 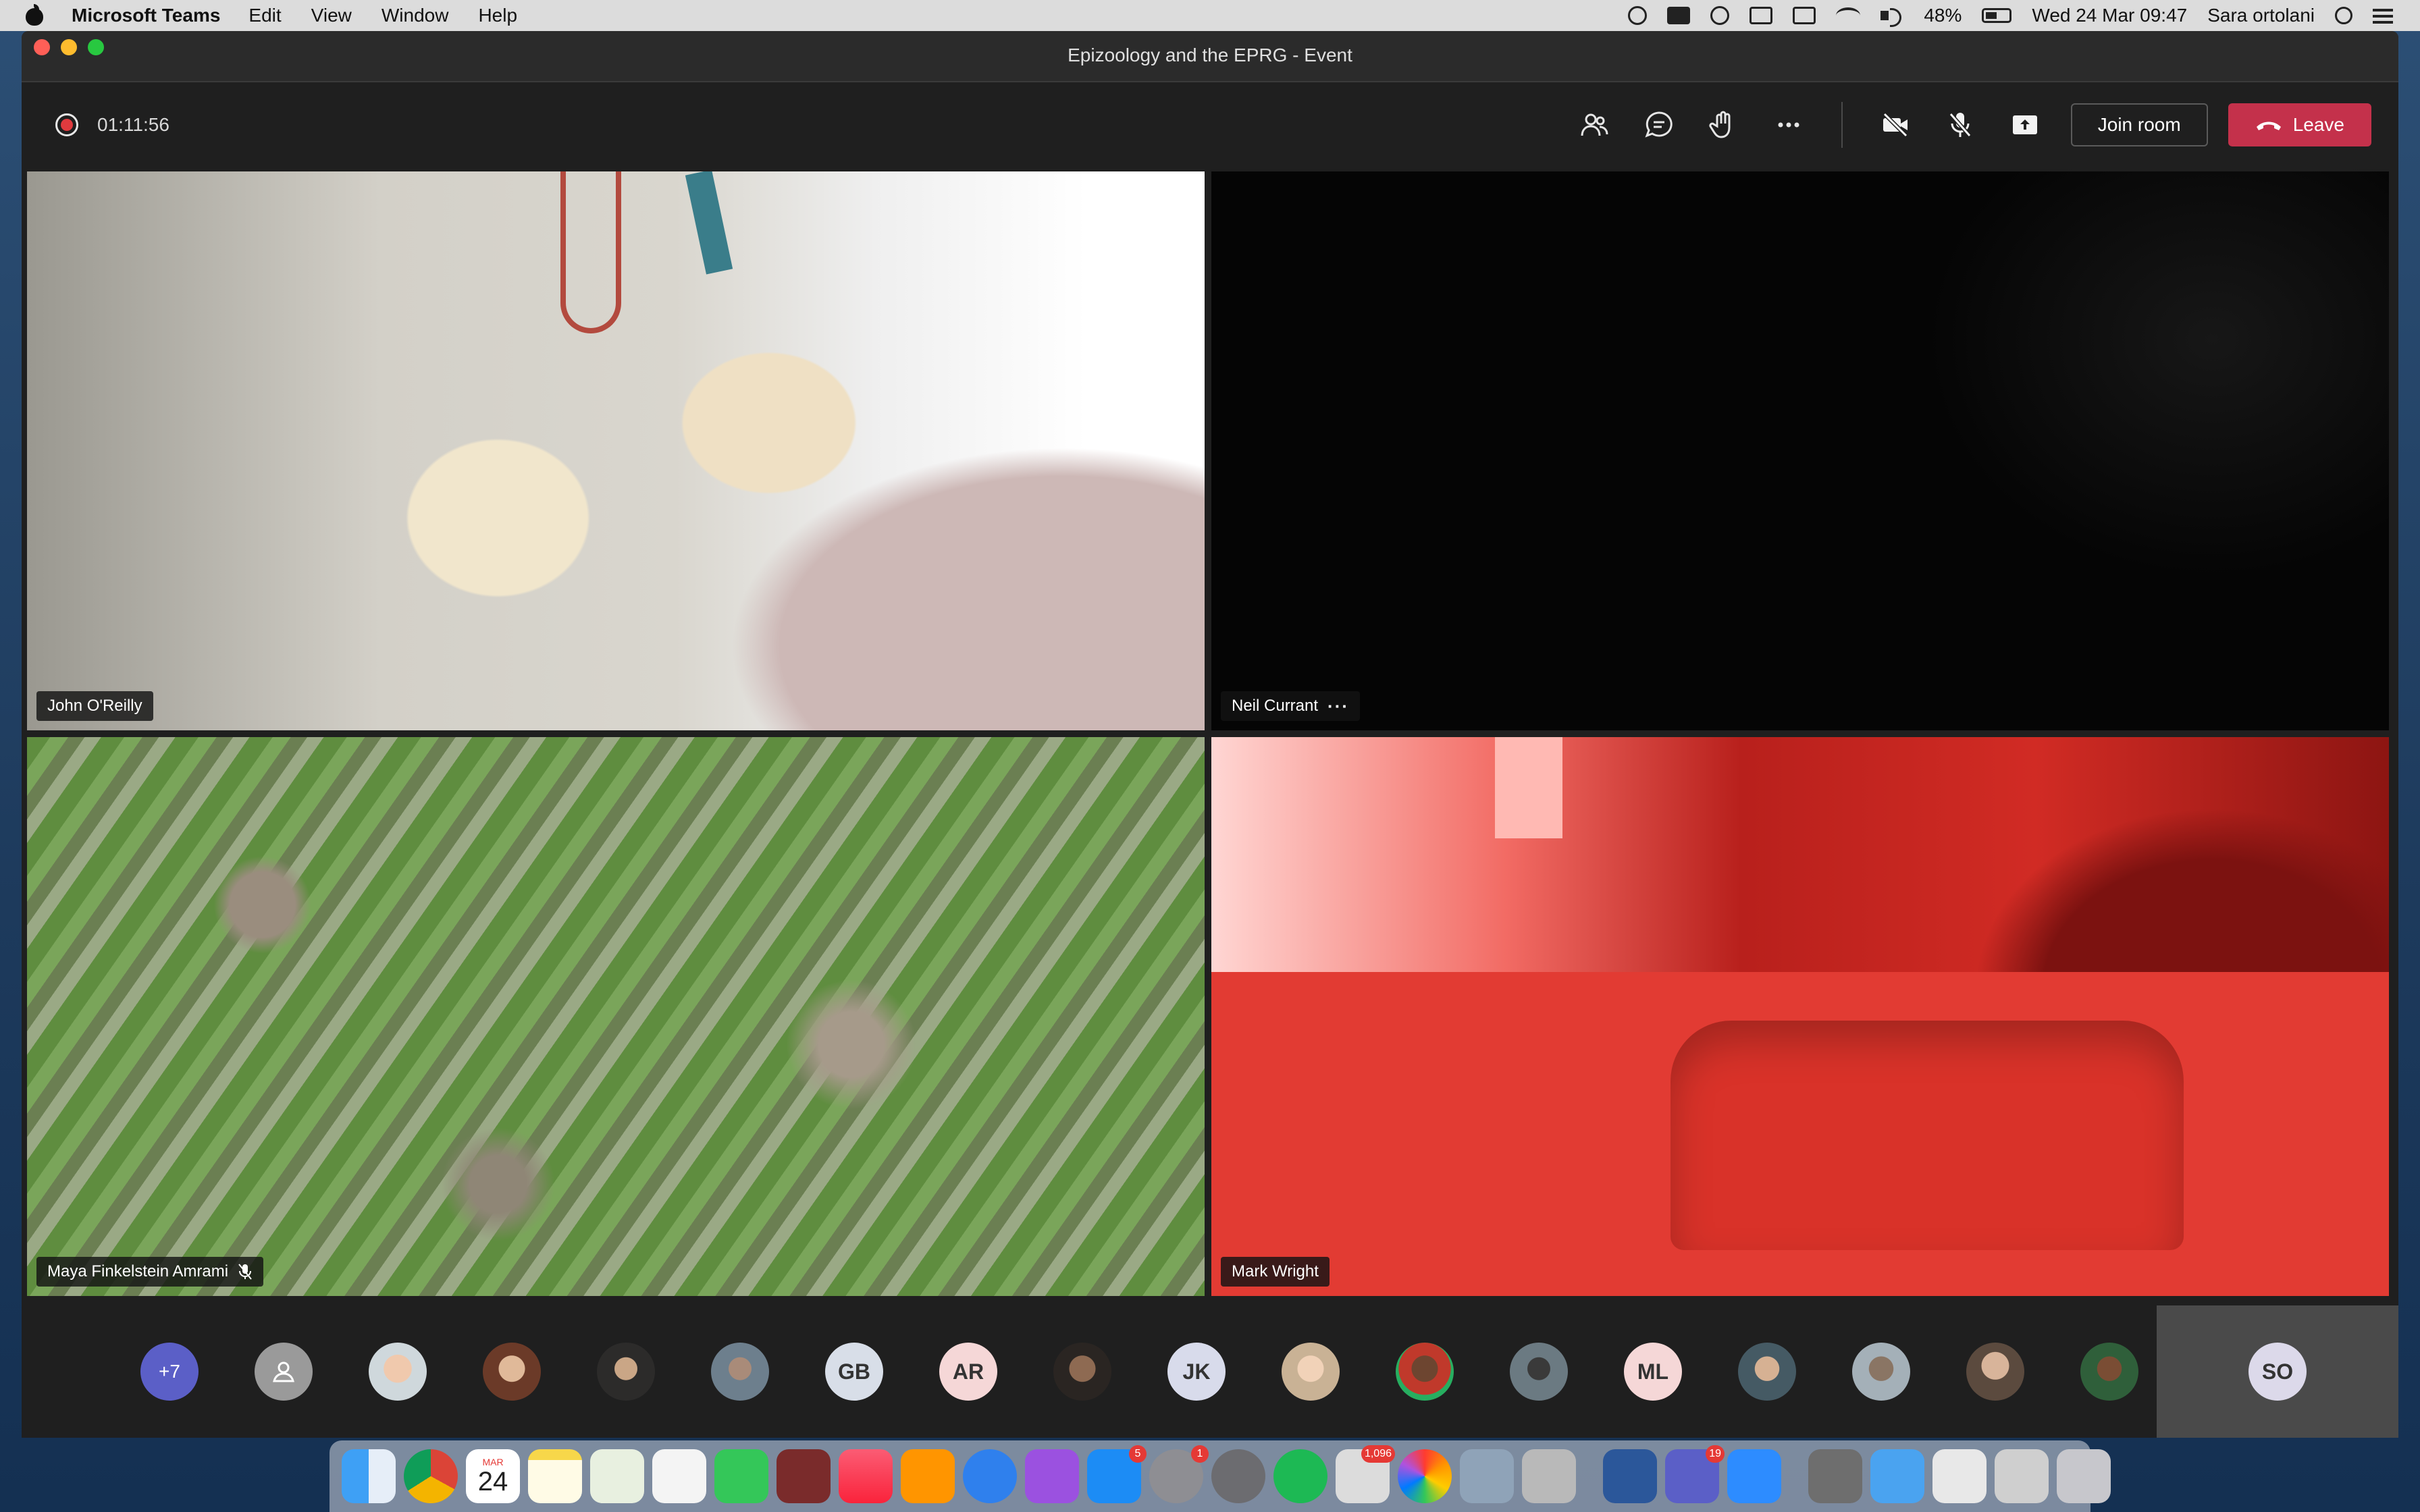 I want to click on chrome-icon, so click(x=431, y=1476).